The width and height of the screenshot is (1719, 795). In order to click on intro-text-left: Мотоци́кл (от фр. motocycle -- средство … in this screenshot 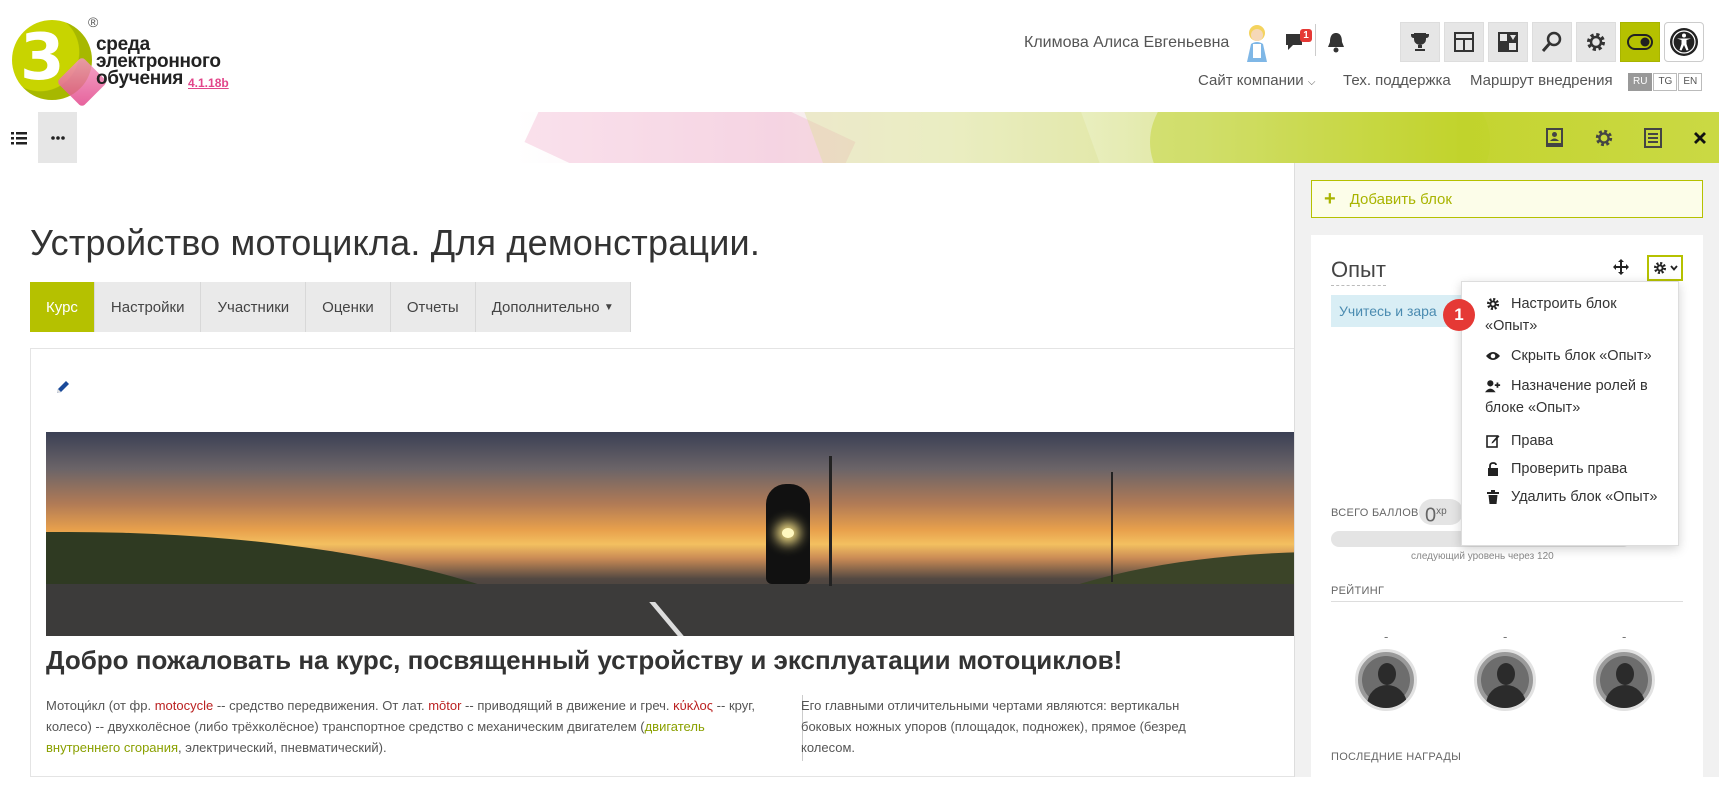, I will do `click(406, 726)`.